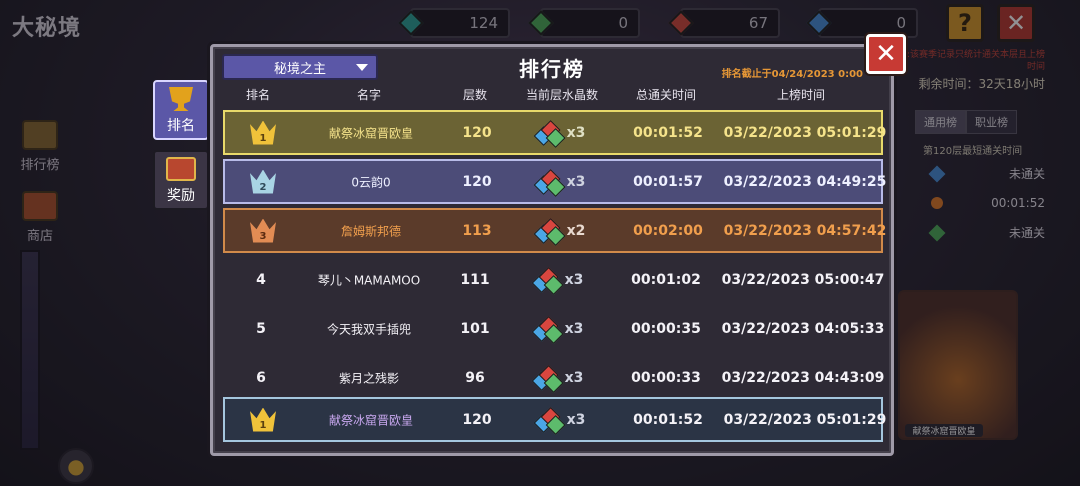 This screenshot has height=486, width=1080. Describe the element at coordinates (475, 95) in the screenshot. I see `header-floors: 层数` at that location.